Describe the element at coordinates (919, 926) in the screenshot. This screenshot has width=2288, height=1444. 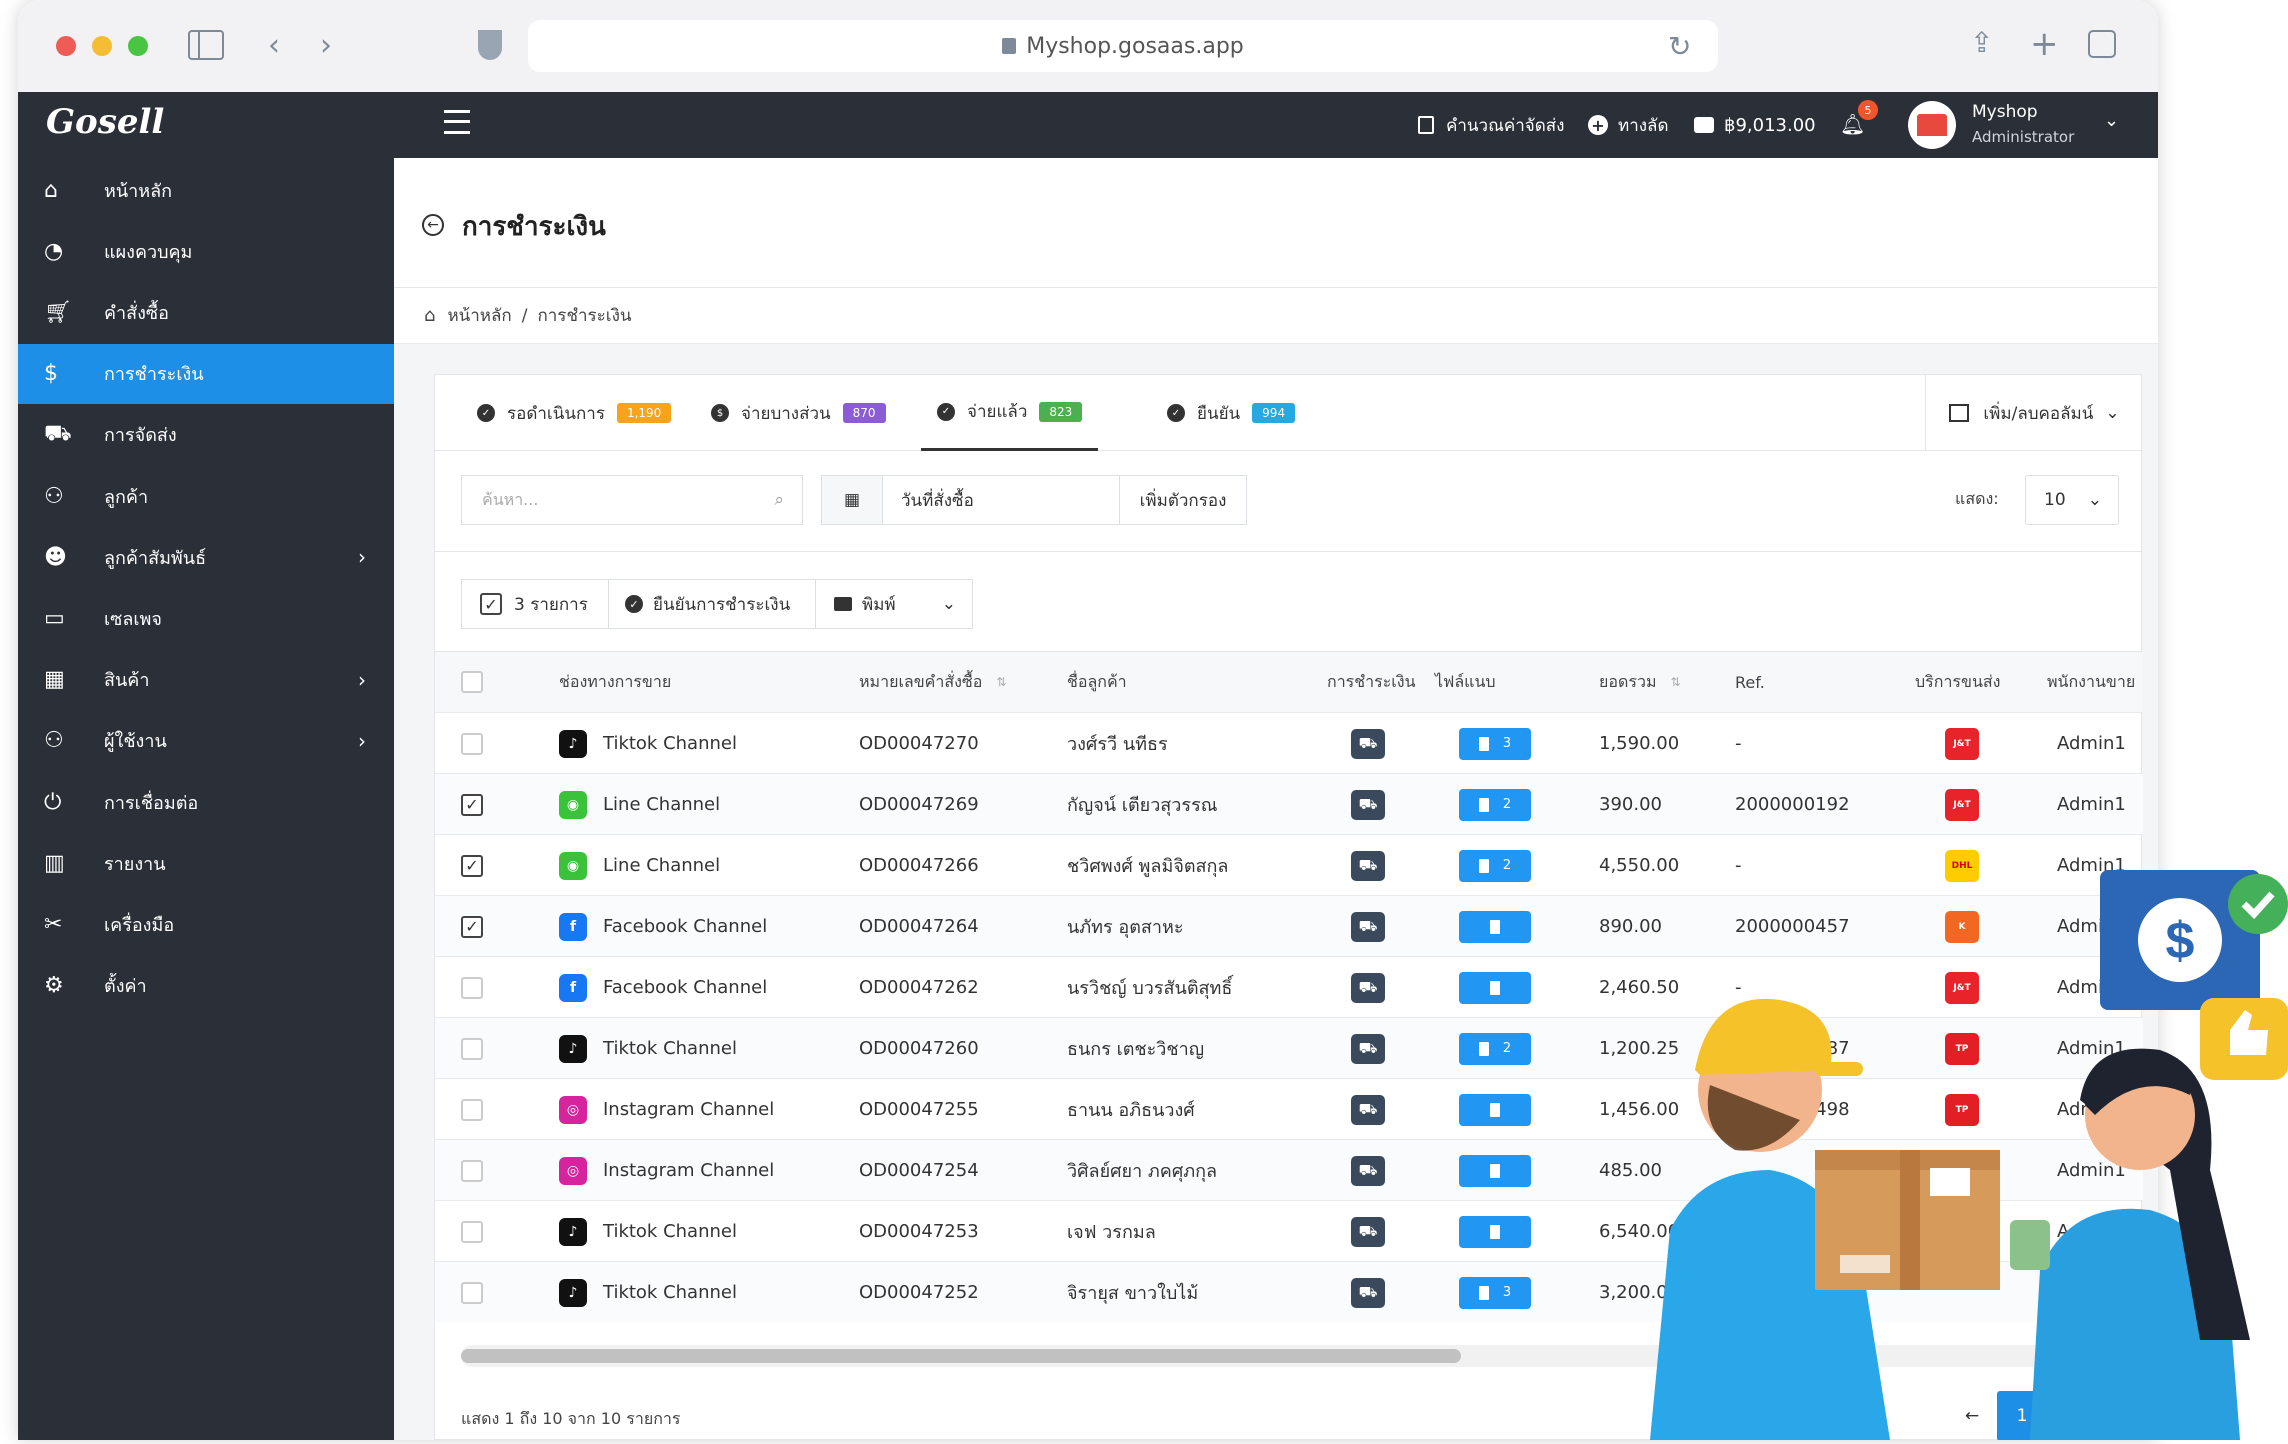
I see `order-number: OD00047264` at that location.